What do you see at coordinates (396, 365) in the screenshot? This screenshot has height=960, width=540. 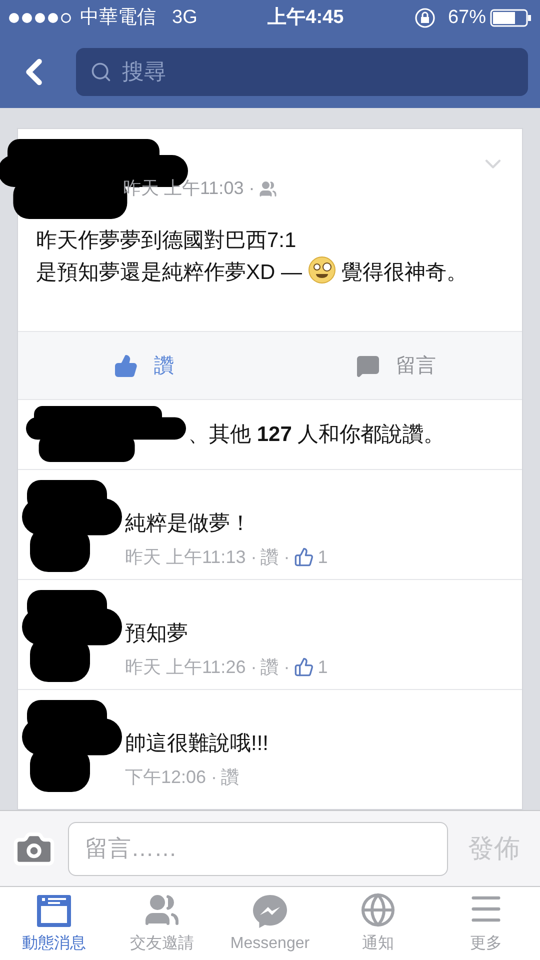 I see `comment-button: 留言` at bounding box center [396, 365].